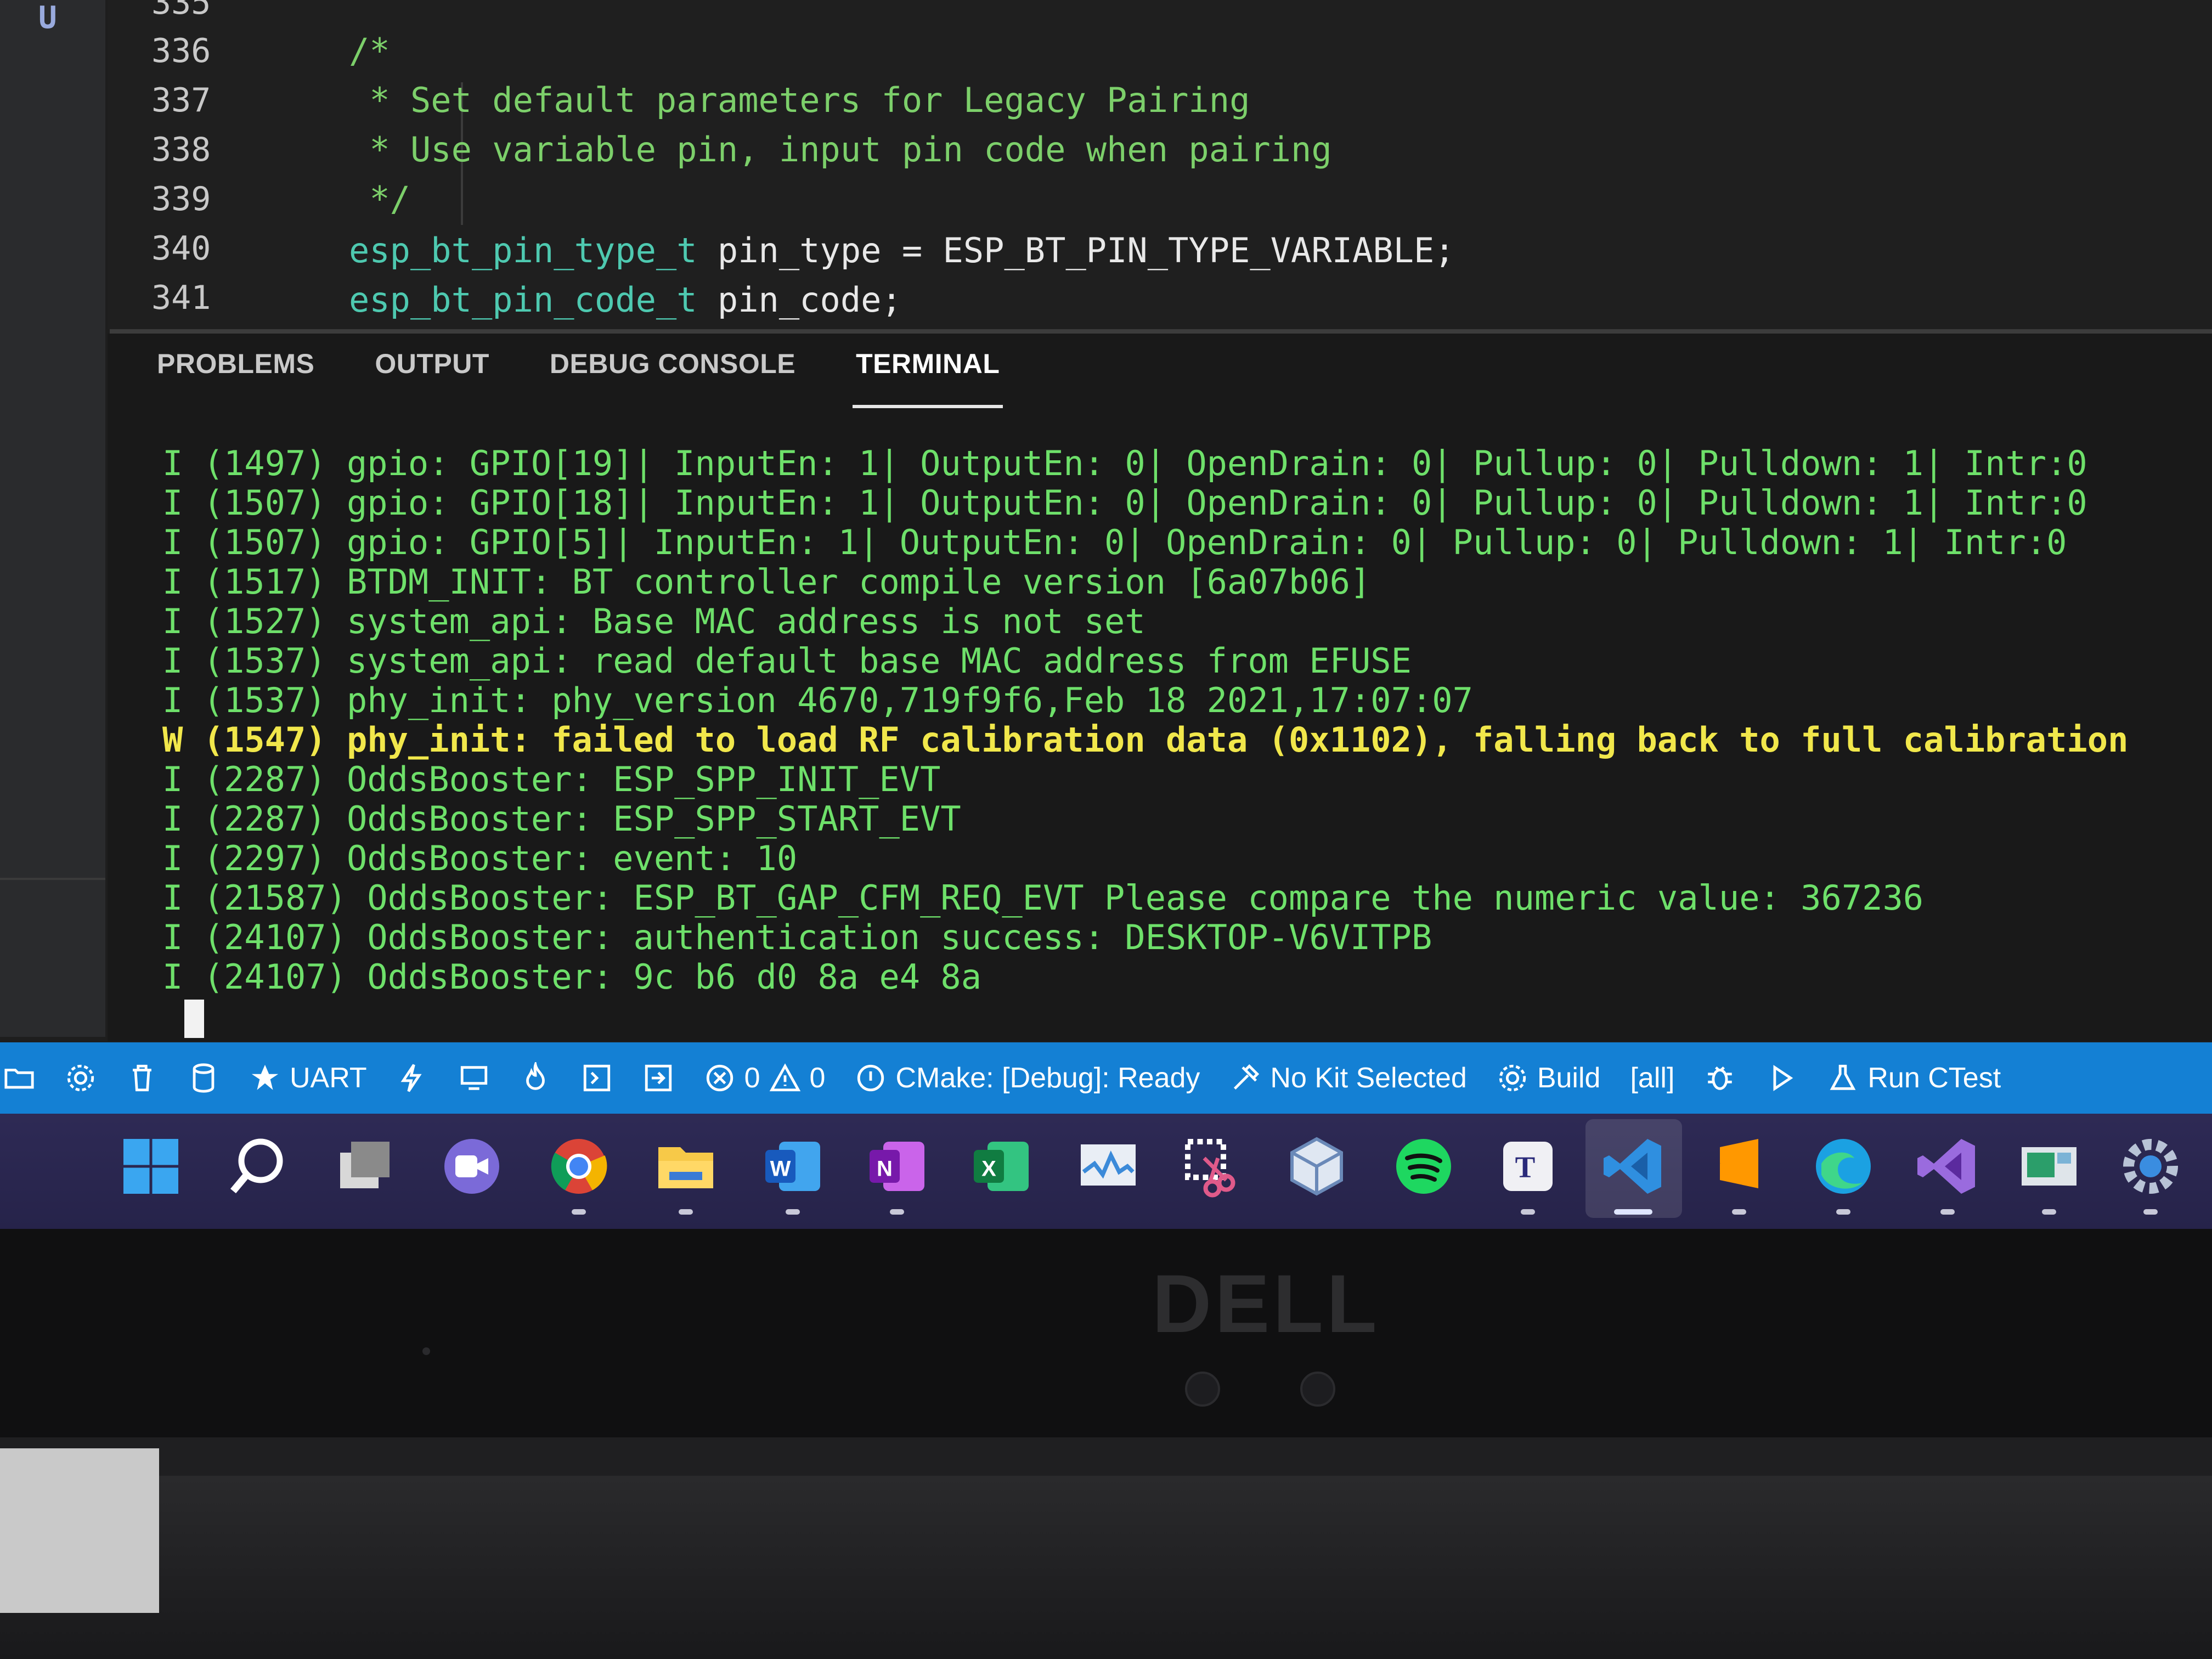  What do you see at coordinates (151, 1166) in the screenshot?
I see `windows-start-icon` at bounding box center [151, 1166].